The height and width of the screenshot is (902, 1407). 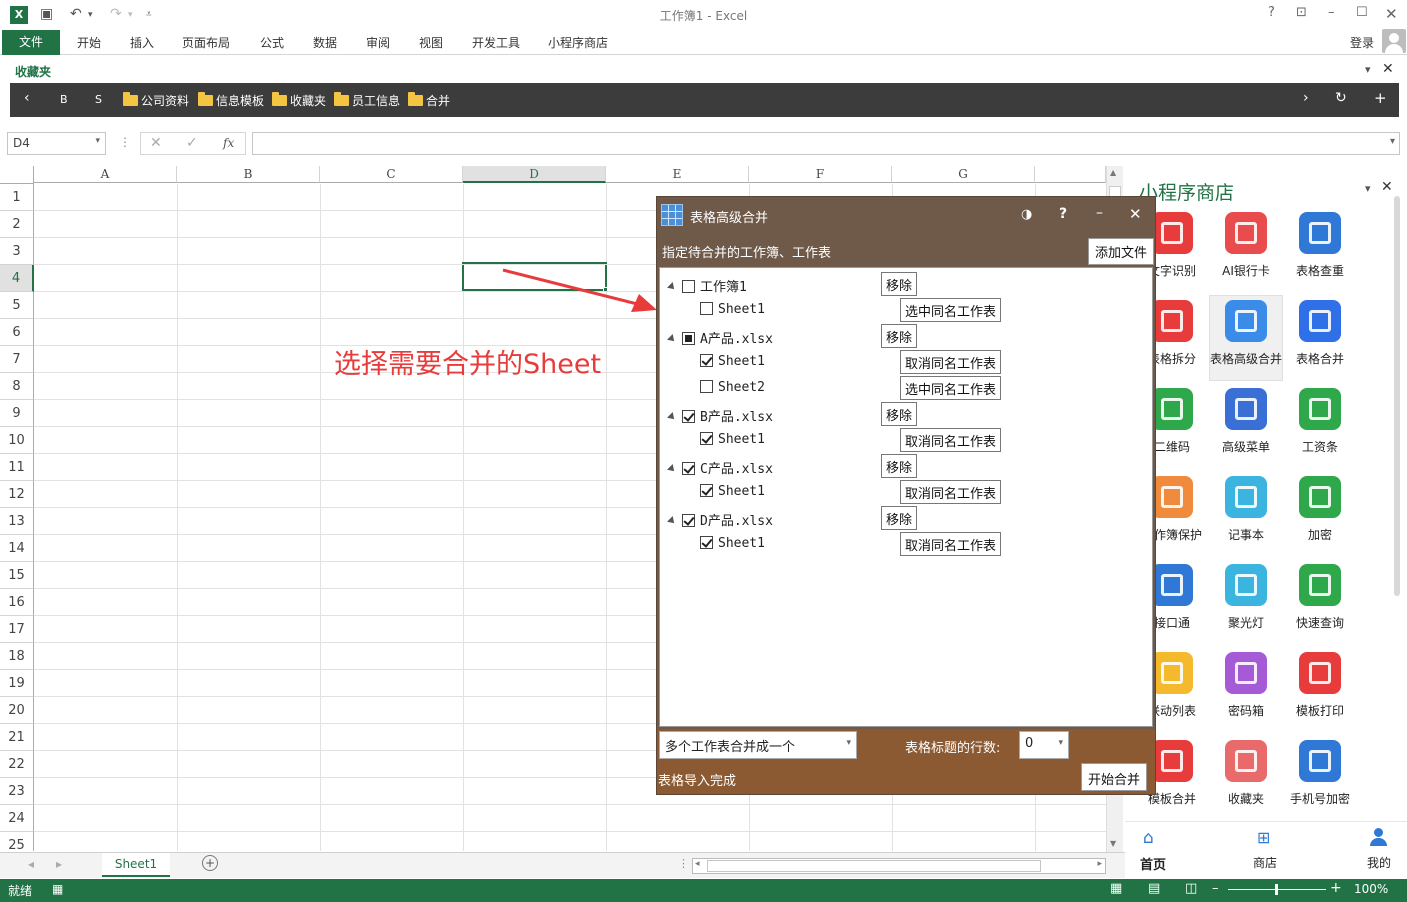 I want to click on row-header-12: 12, so click(x=17, y=494).